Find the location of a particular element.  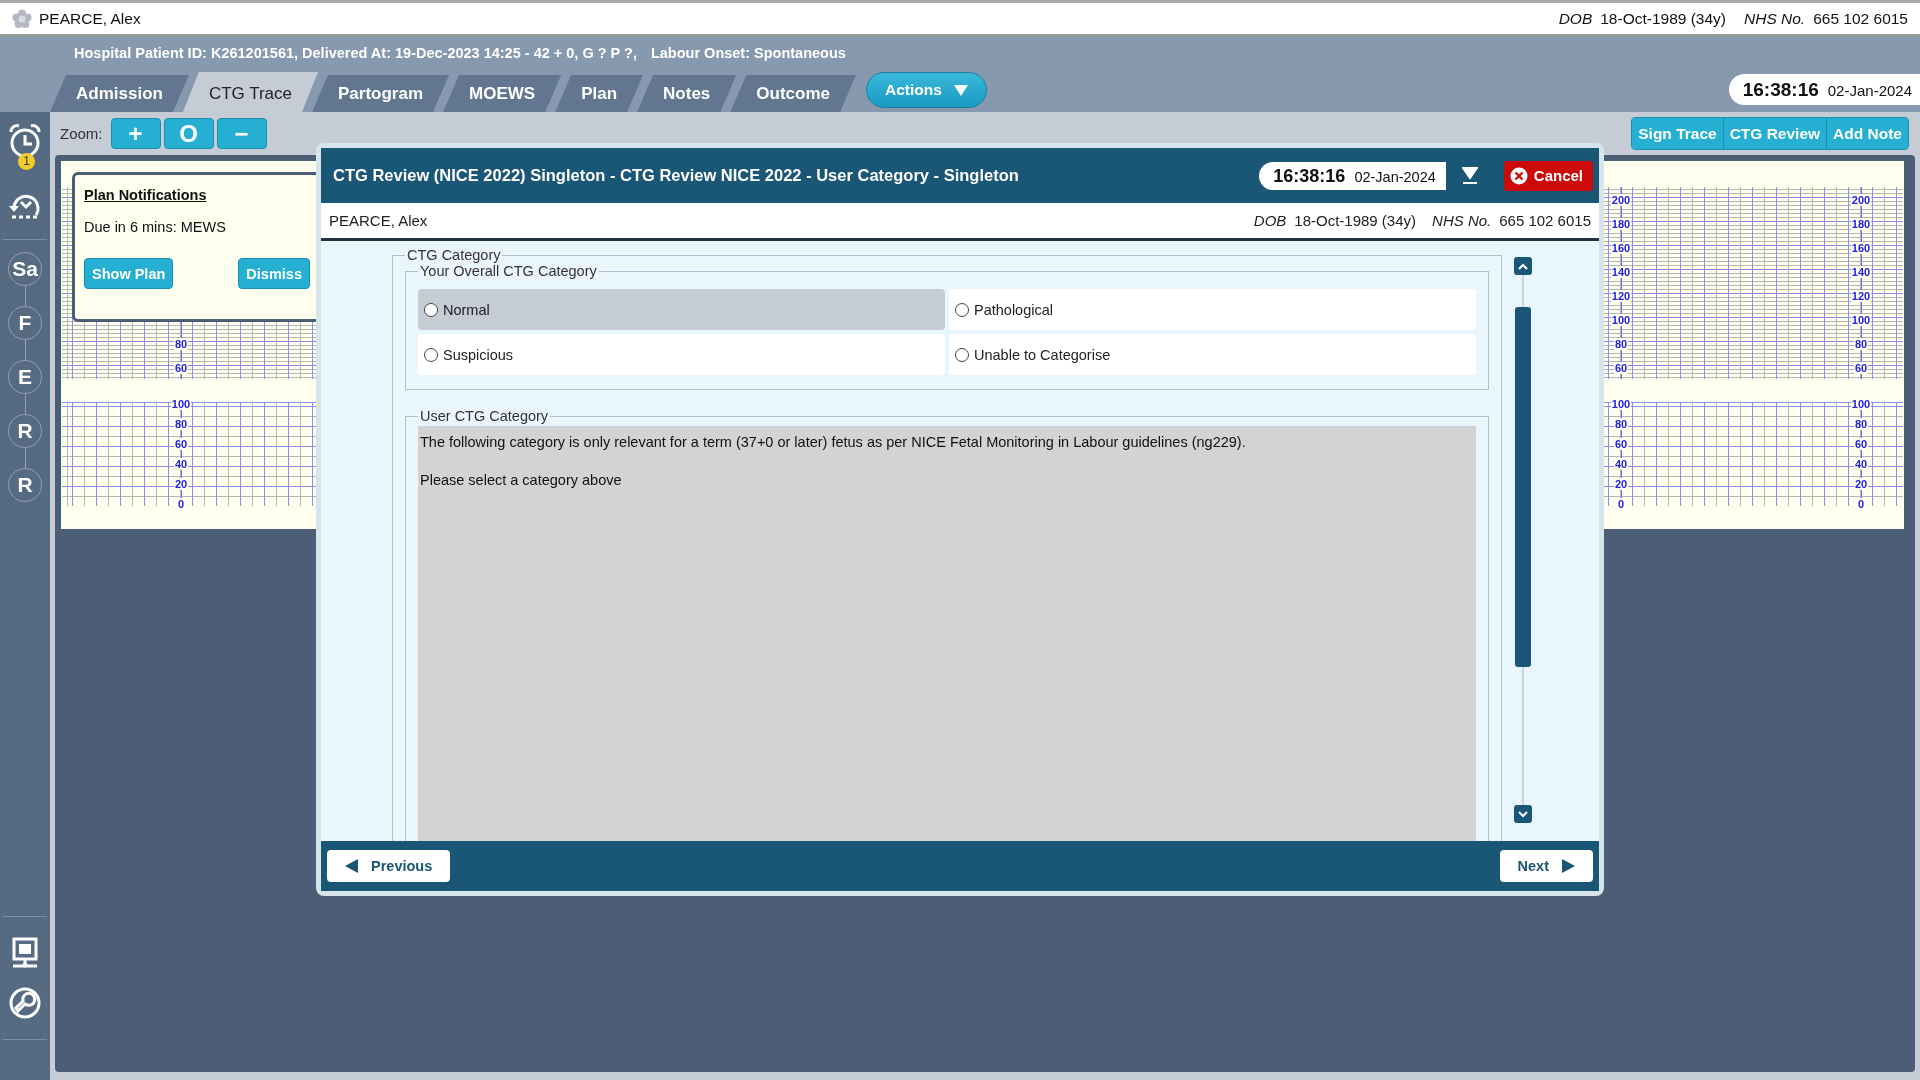

popup-button: Dismiss is located at coordinates (274, 273).